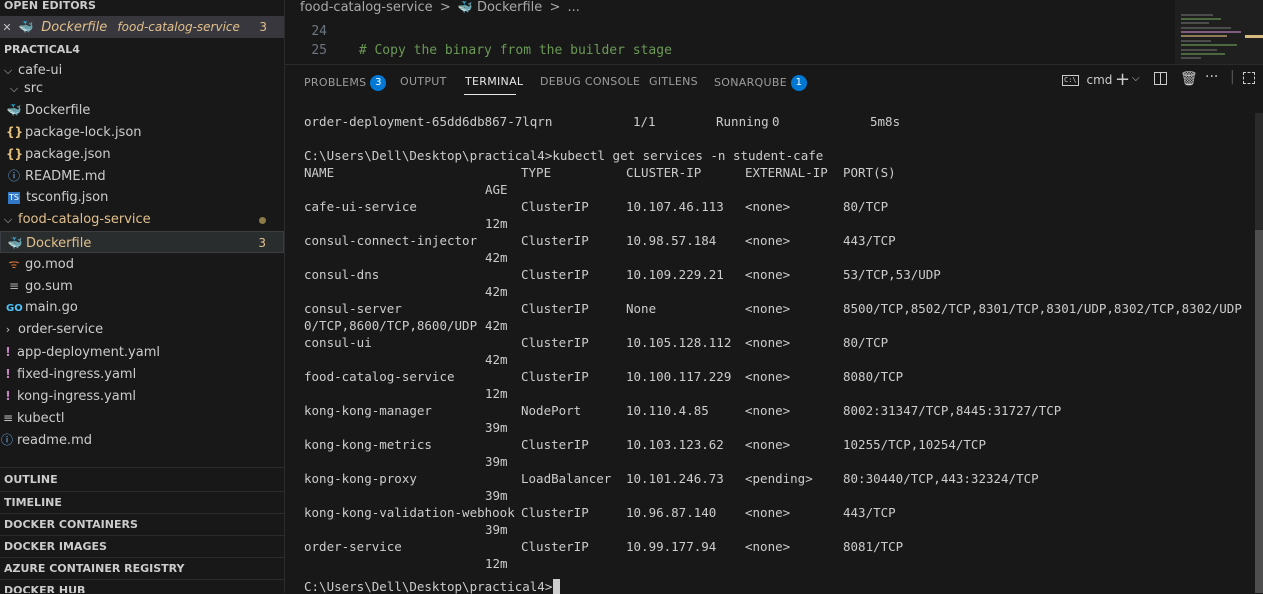 The height and width of the screenshot is (594, 1263). What do you see at coordinates (509, 7) in the screenshot?
I see `breadcrumb-file: Dockerfile` at bounding box center [509, 7].